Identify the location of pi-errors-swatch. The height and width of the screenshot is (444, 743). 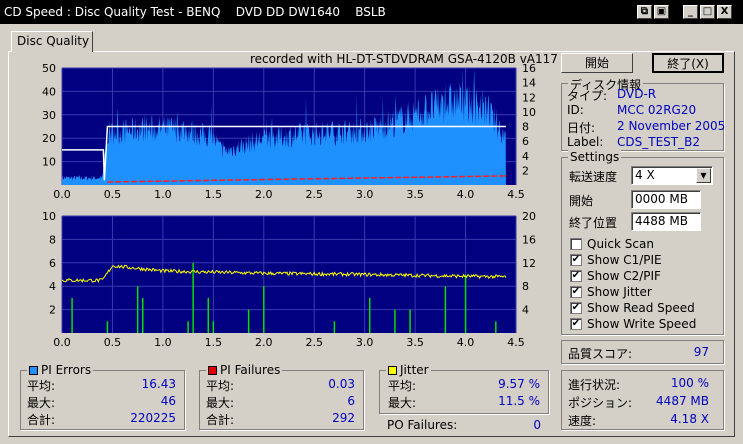
(33, 370).